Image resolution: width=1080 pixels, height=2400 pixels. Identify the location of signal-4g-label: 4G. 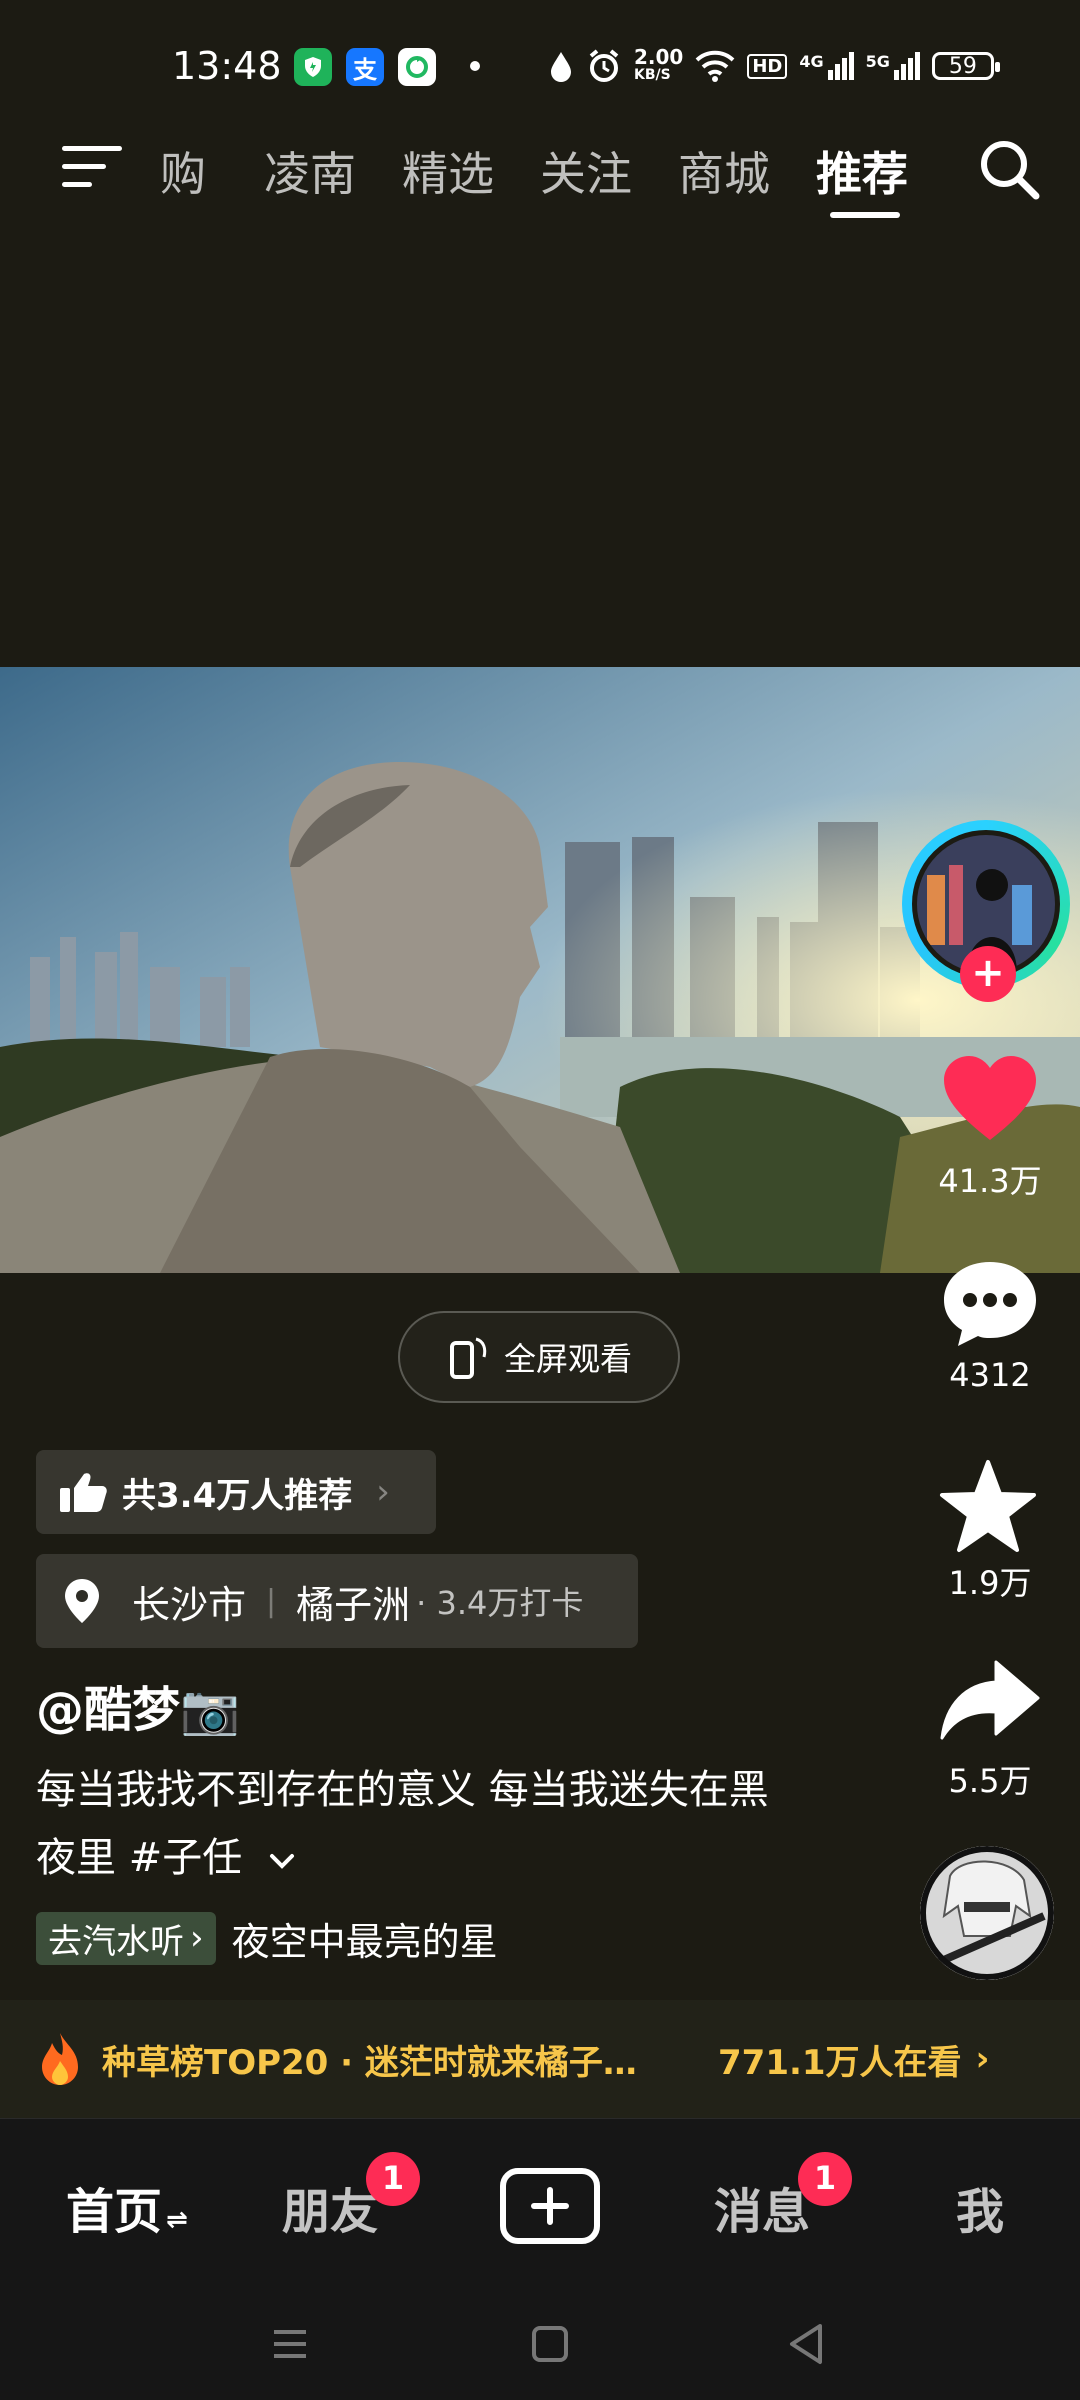
(811, 61).